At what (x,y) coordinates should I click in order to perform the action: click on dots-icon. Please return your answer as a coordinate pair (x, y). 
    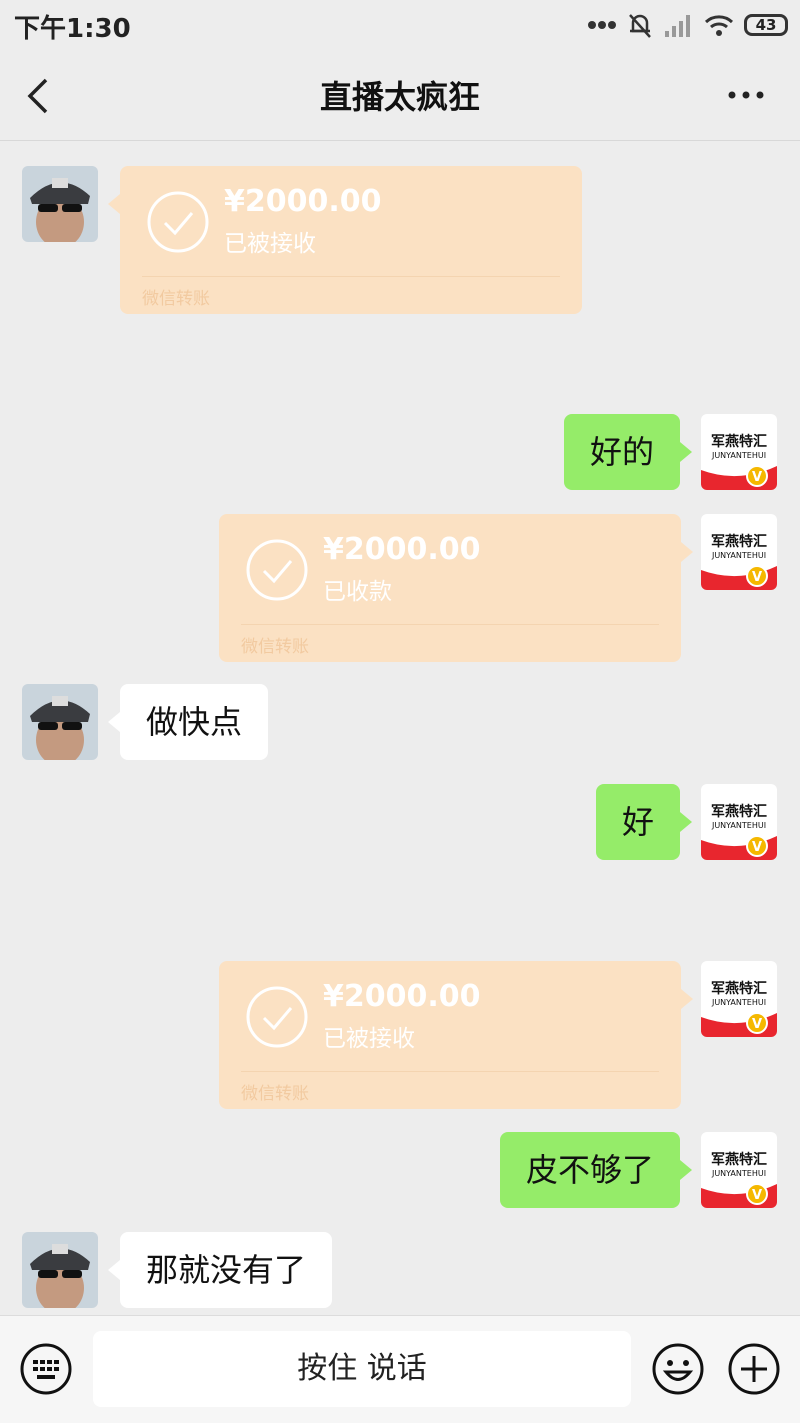
    Looking at the image, I should click on (602, 25).